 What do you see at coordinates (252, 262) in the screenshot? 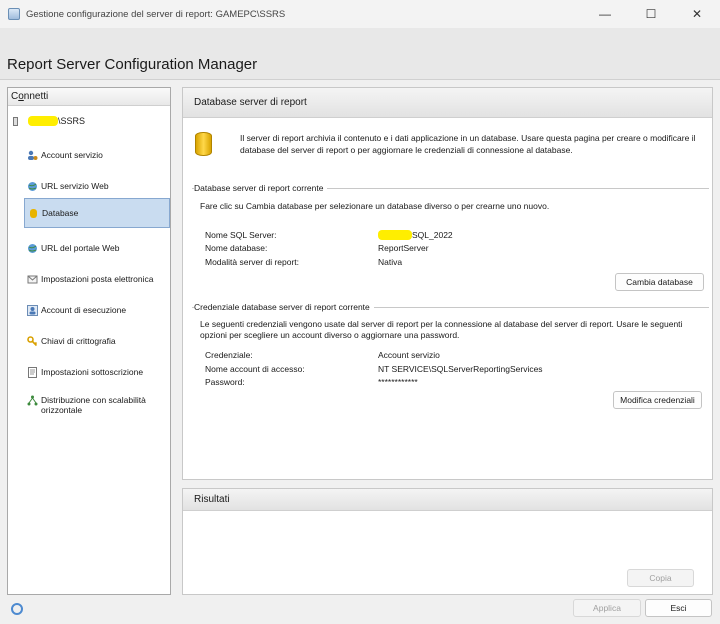
I see `server-mode-label: Modalità server di report:` at bounding box center [252, 262].